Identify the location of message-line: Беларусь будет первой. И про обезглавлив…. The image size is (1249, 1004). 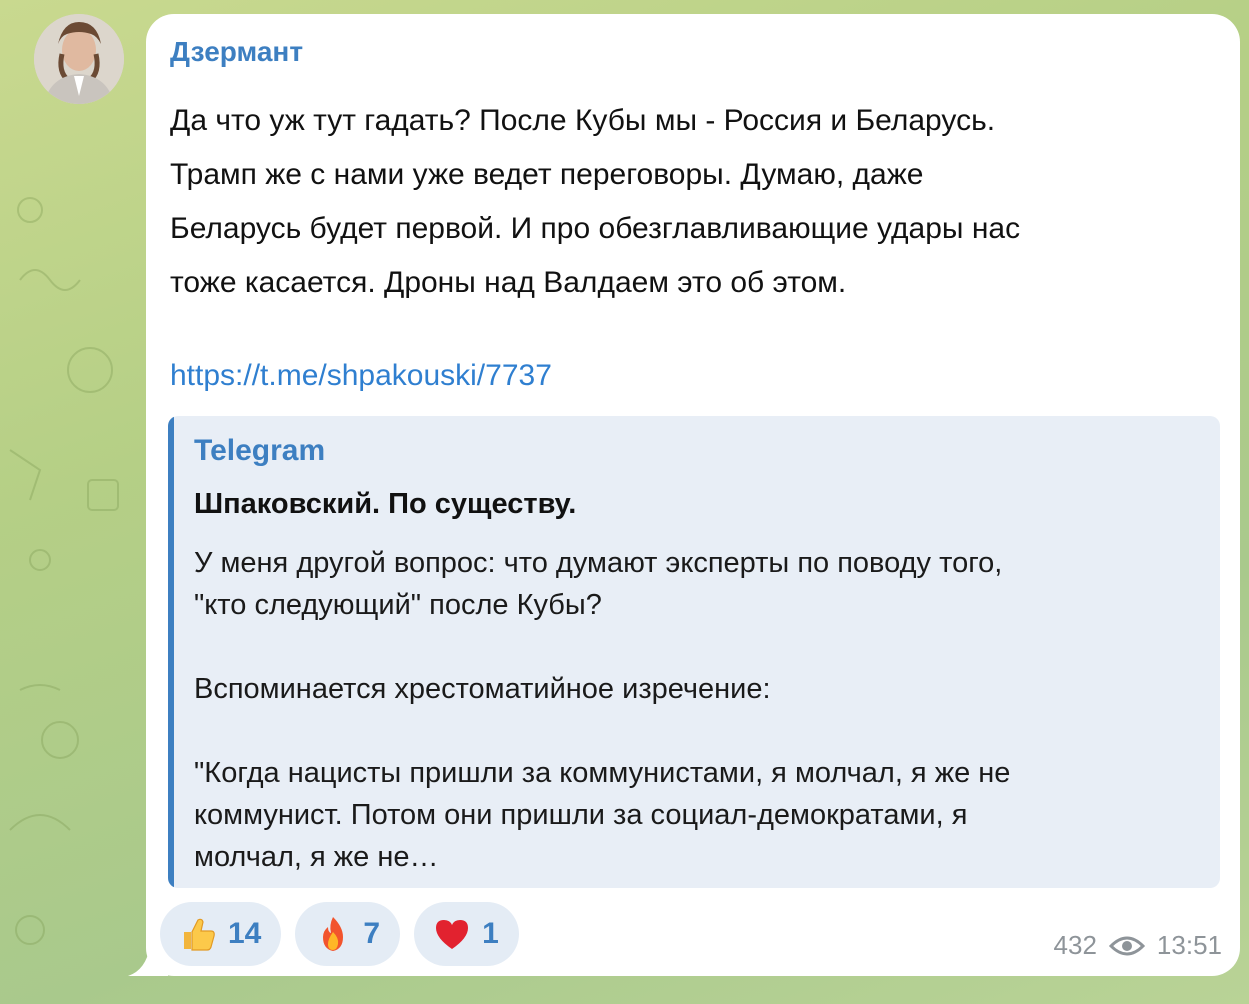
(595, 228).